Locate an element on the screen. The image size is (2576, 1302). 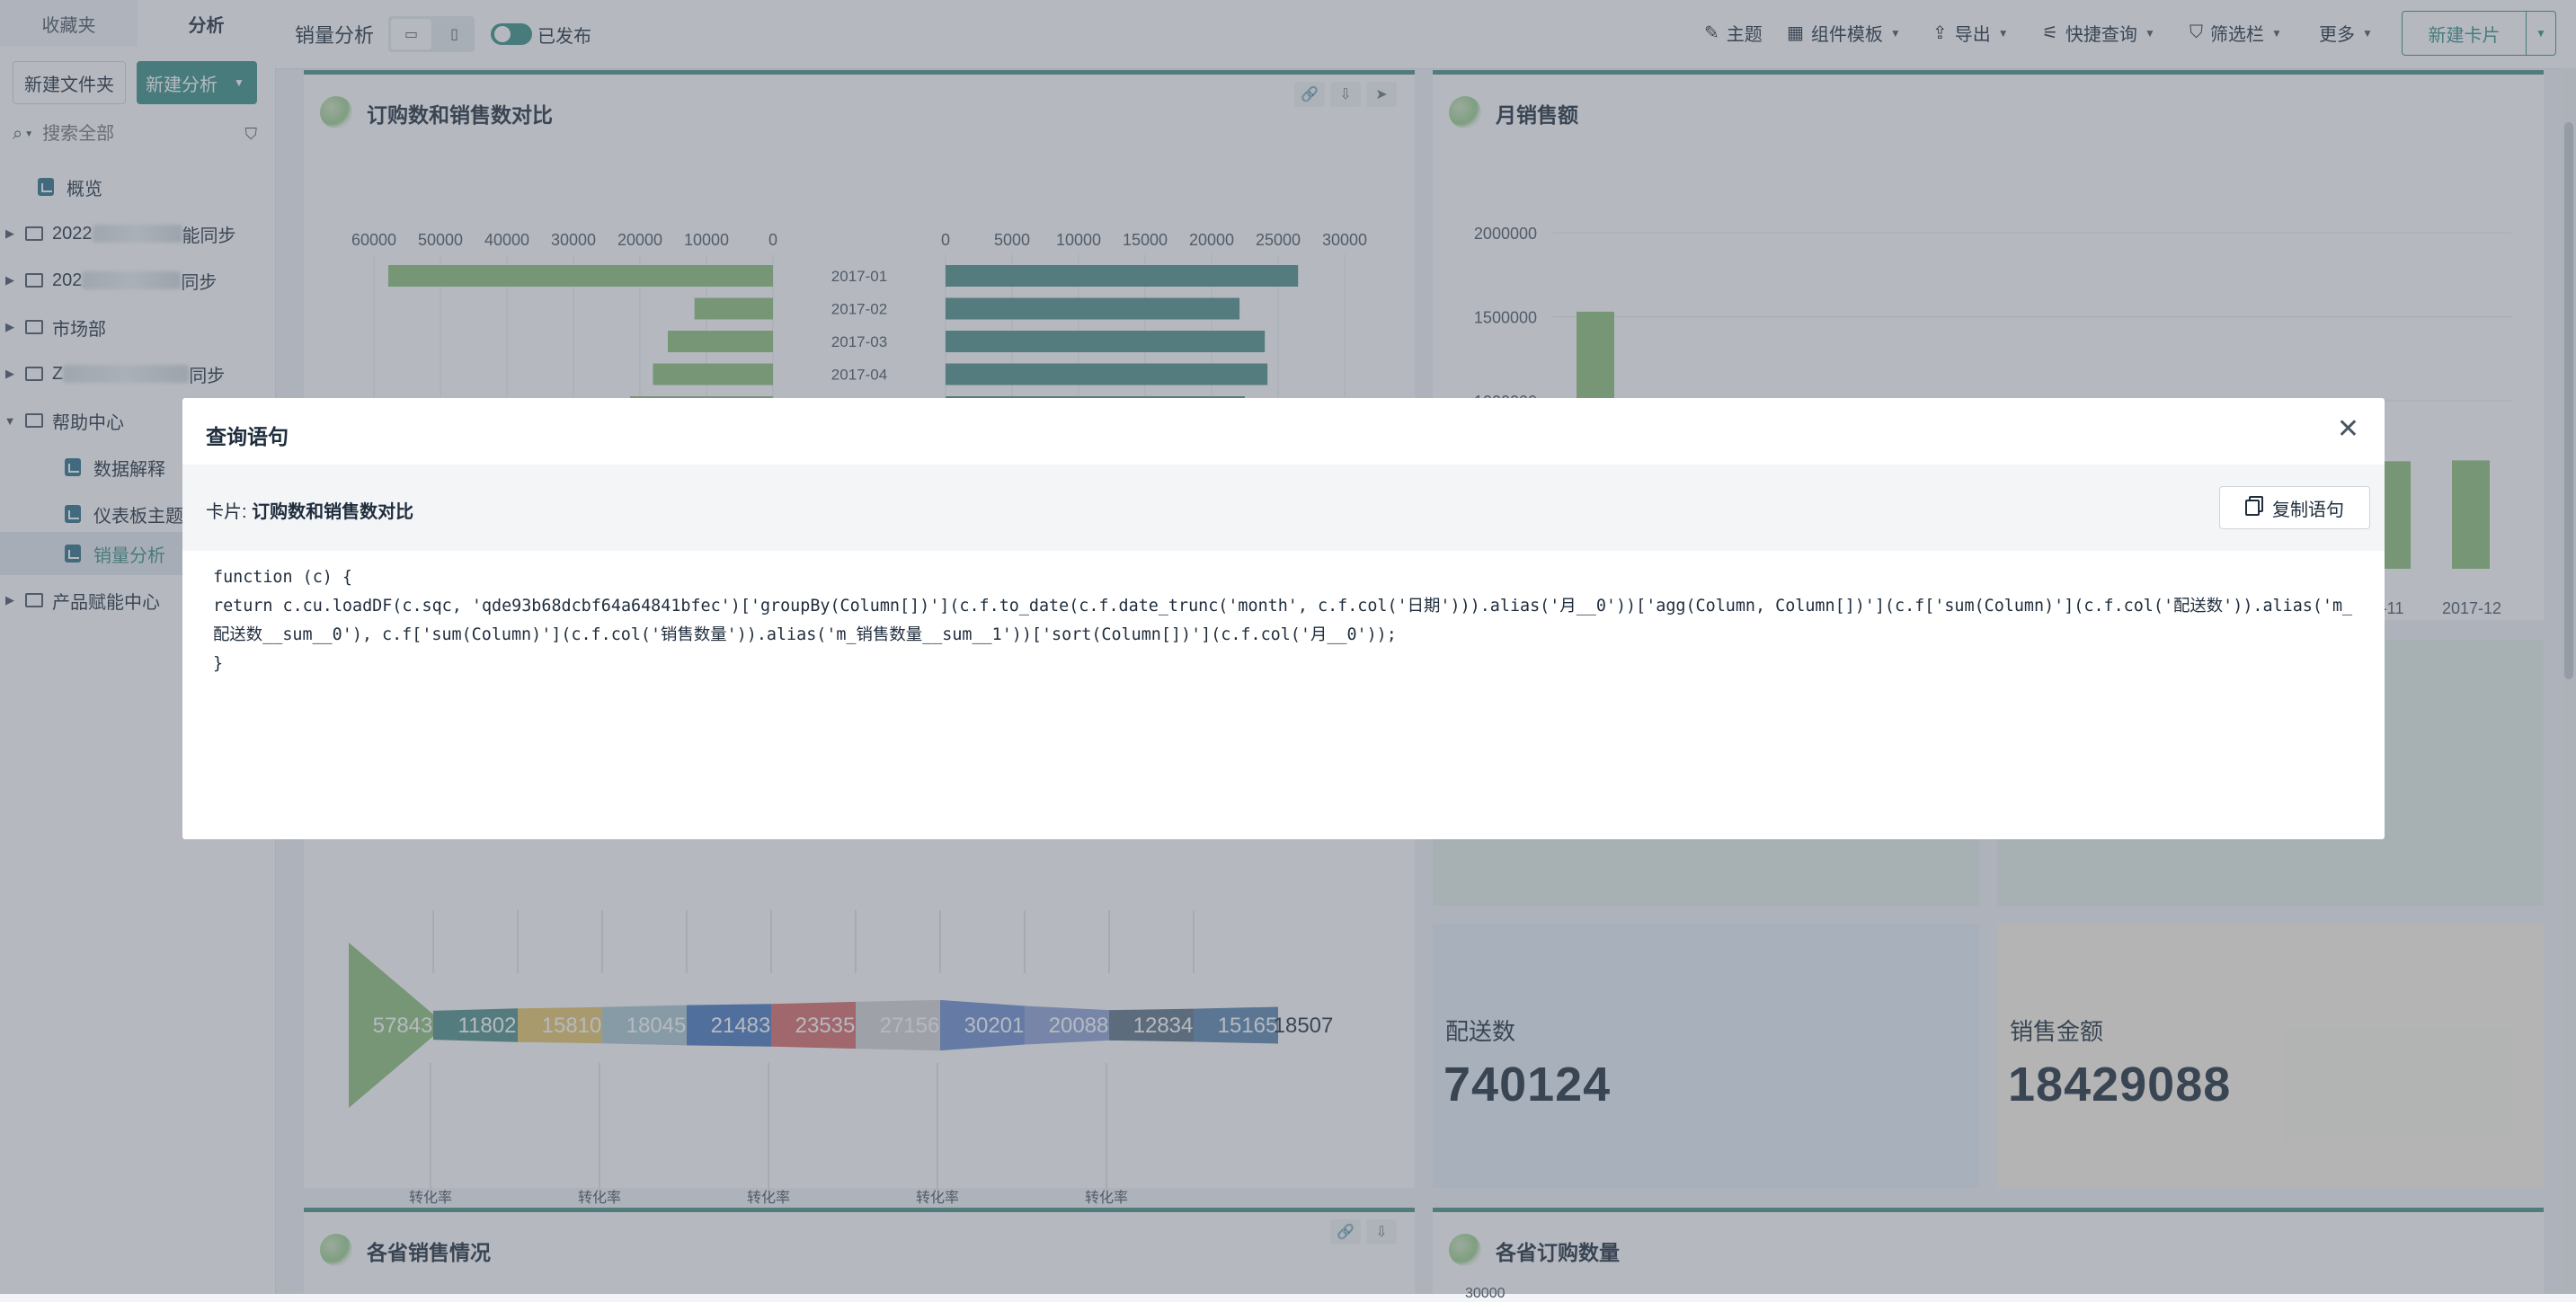
close-icon: ✕ is located at coordinates (2348, 429).